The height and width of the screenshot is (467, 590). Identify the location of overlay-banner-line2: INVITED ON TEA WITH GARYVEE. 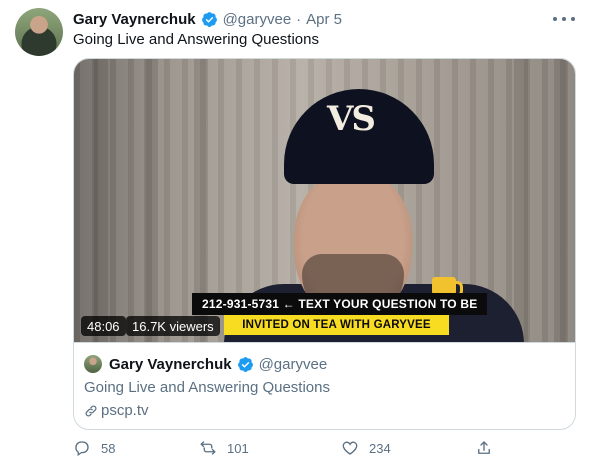
(336, 325).